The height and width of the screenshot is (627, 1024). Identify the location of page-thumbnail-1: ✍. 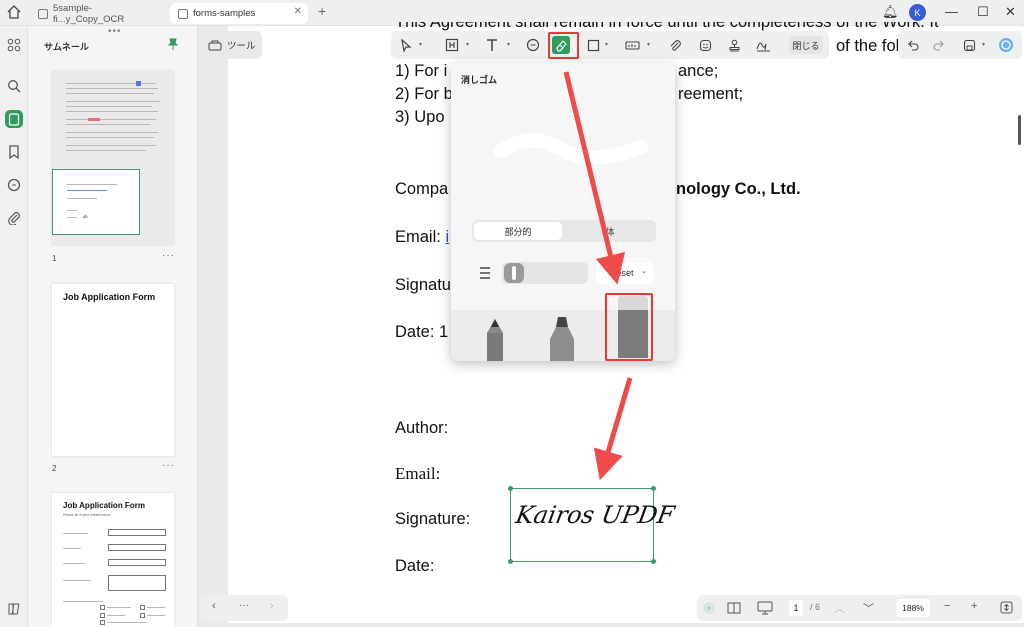
(113, 158).